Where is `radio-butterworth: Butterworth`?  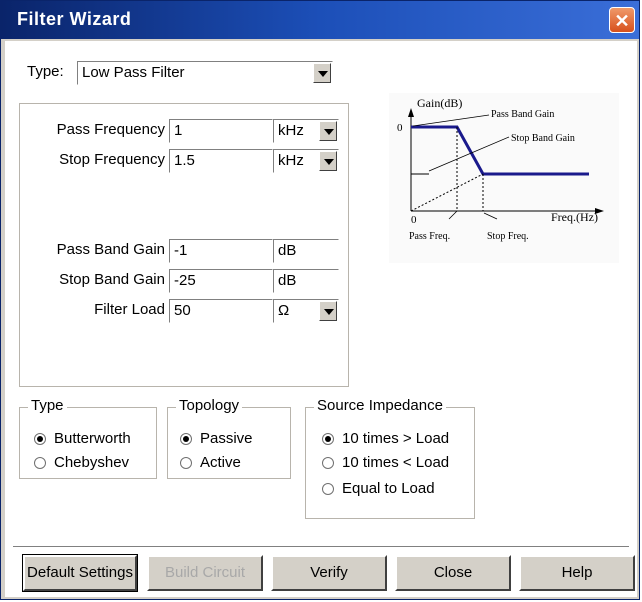 radio-butterworth: Butterworth is located at coordinates (82, 438).